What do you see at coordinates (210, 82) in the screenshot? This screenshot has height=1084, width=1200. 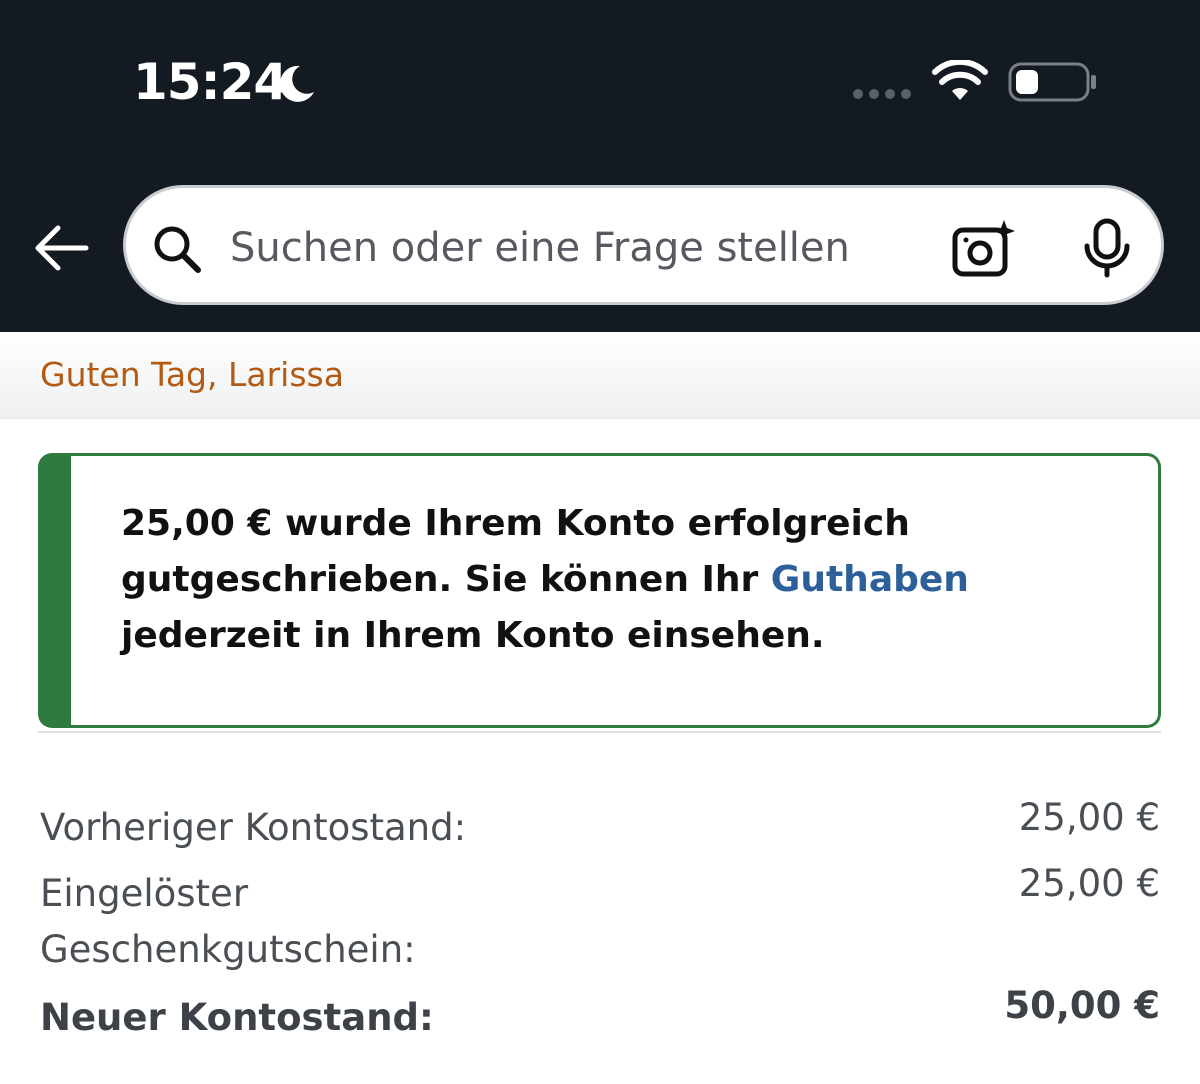 I see `status-time: 15:24` at bounding box center [210, 82].